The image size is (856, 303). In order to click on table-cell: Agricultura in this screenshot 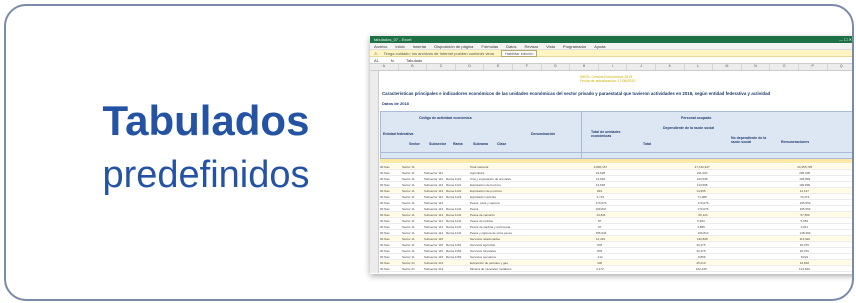, I will do `click(477, 172)`.